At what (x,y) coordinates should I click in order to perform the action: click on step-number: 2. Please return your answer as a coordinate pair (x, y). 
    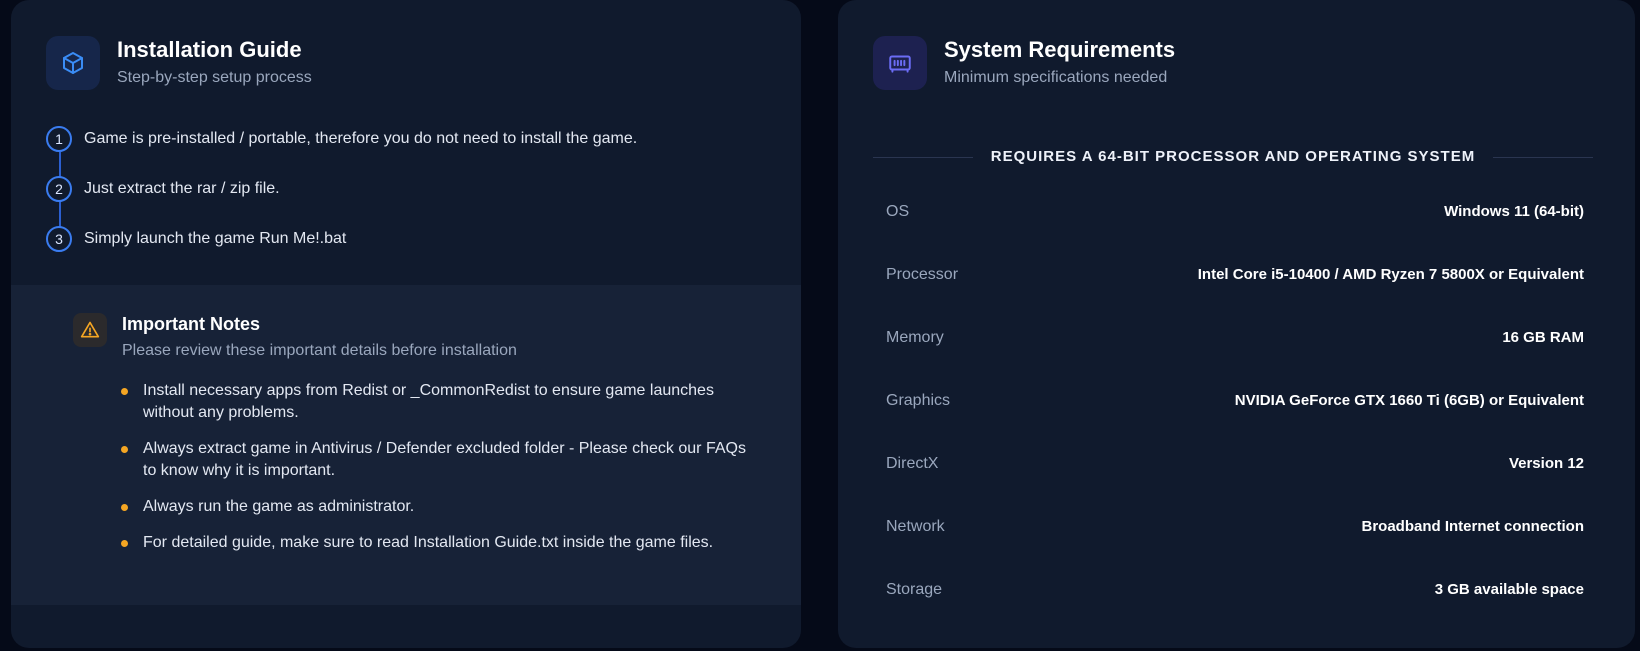
    Looking at the image, I should click on (59, 189).